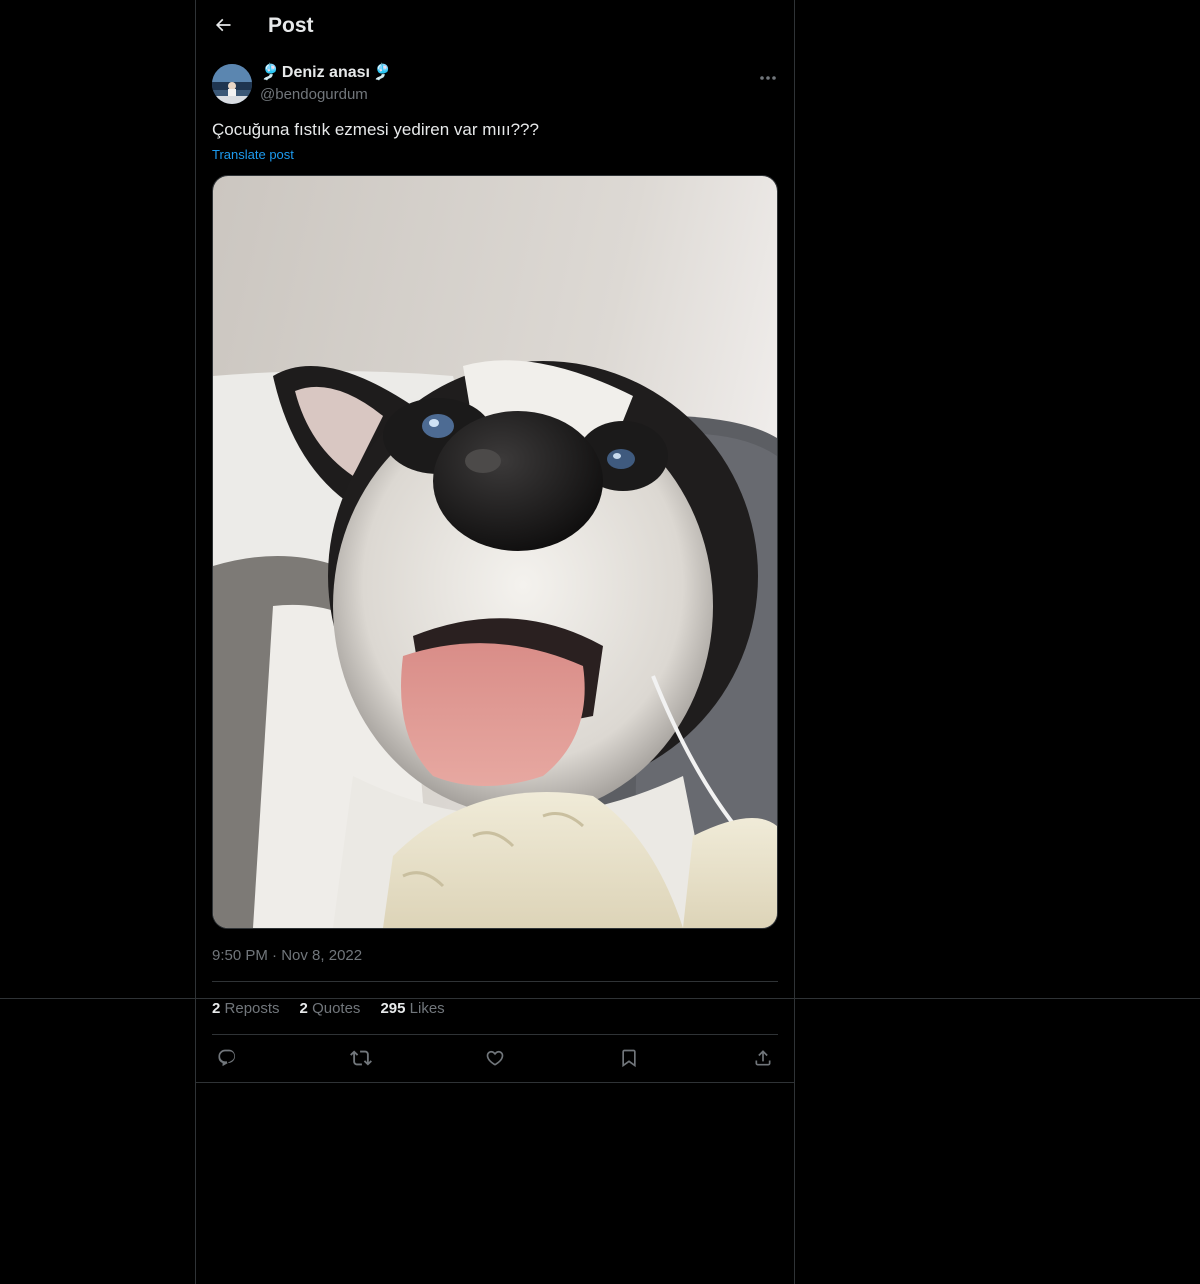  Describe the element at coordinates (381, 72) in the screenshot. I see `jellyfish-emoji-right: 🎐` at that location.